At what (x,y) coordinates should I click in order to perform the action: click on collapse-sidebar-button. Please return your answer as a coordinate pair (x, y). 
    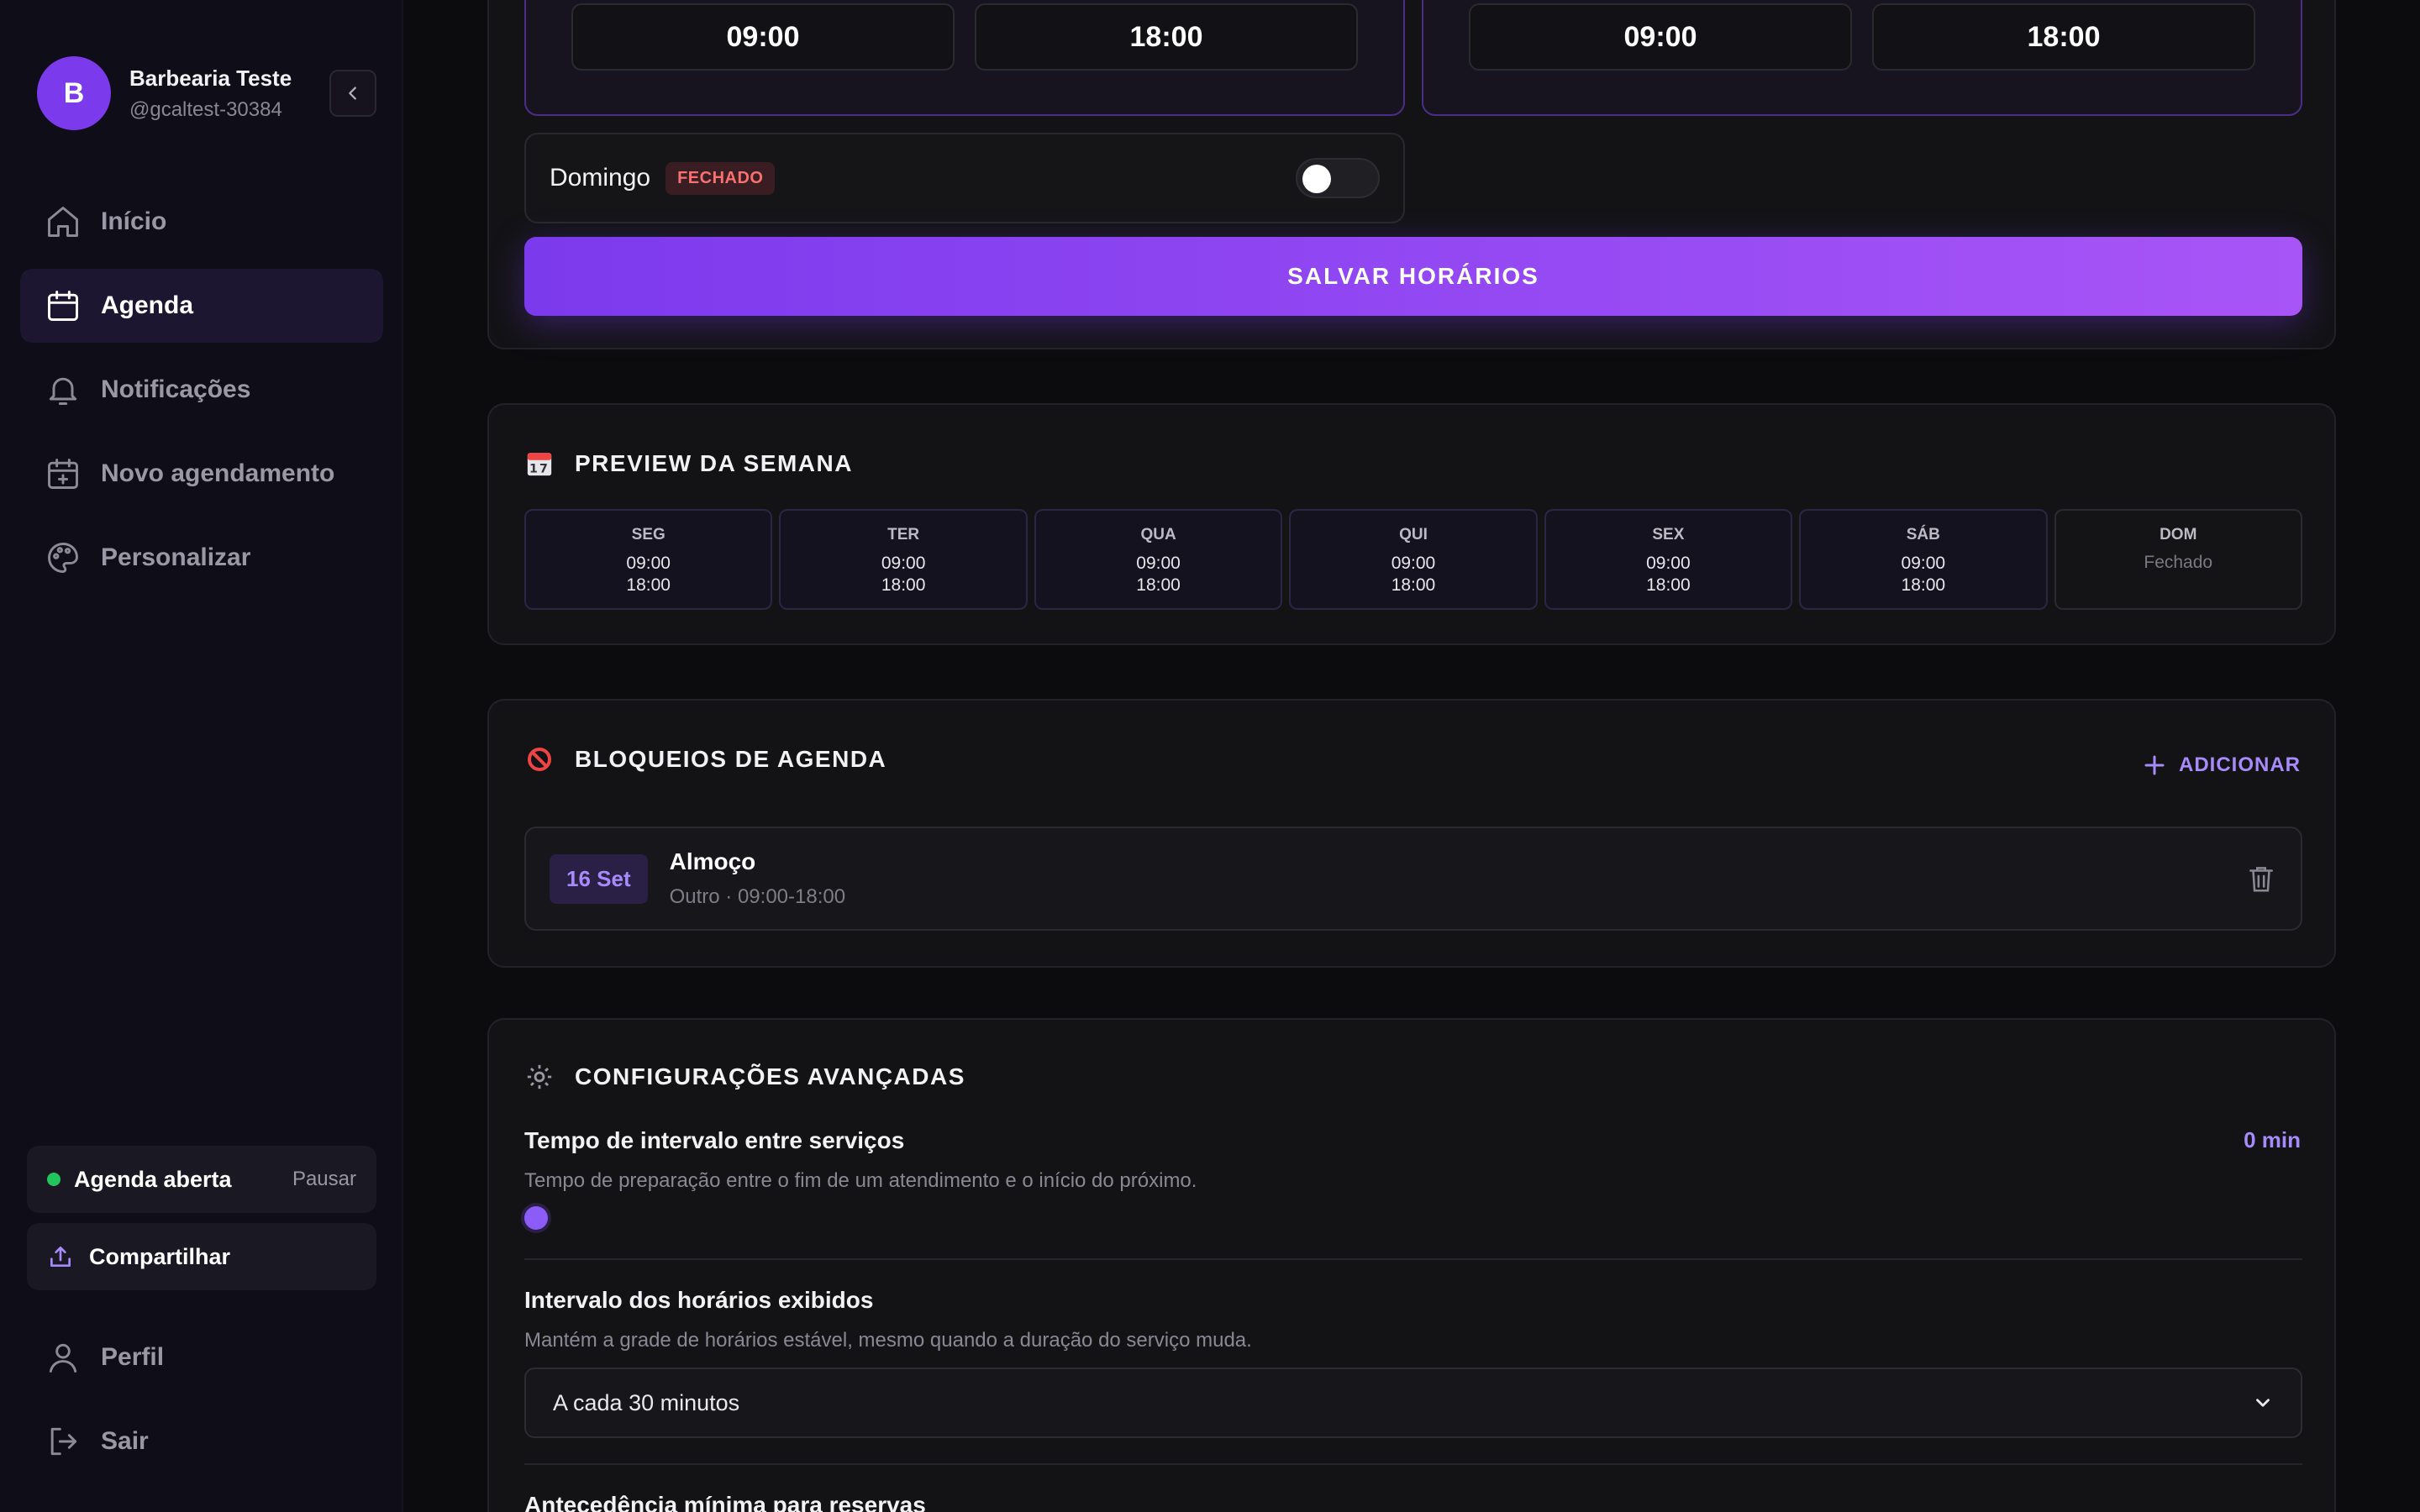
    Looking at the image, I should click on (352, 93).